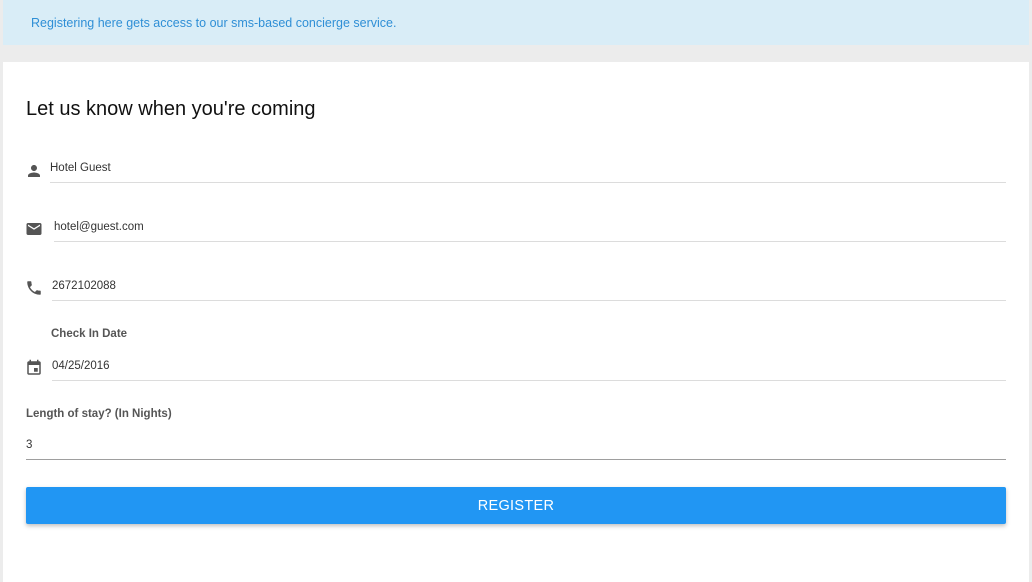 The image size is (1032, 582). I want to click on name-field-row, so click(515, 170).